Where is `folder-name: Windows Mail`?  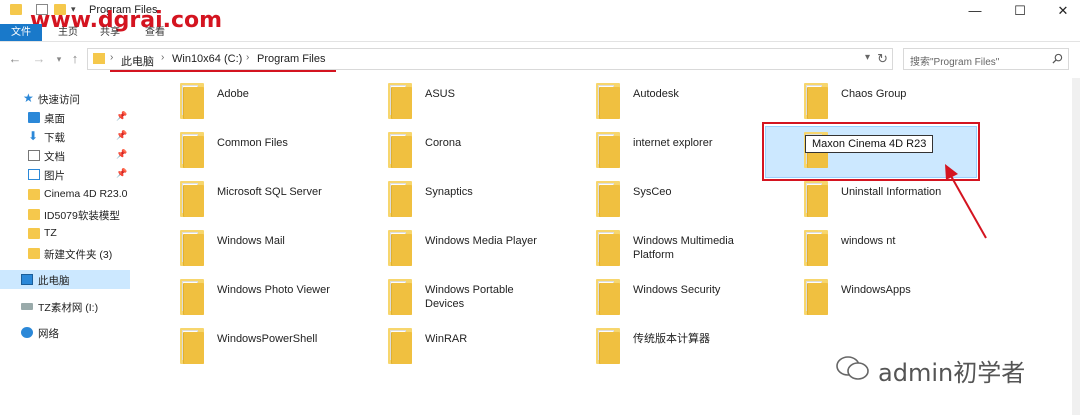 folder-name: Windows Mail is located at coordinates (251, 241).